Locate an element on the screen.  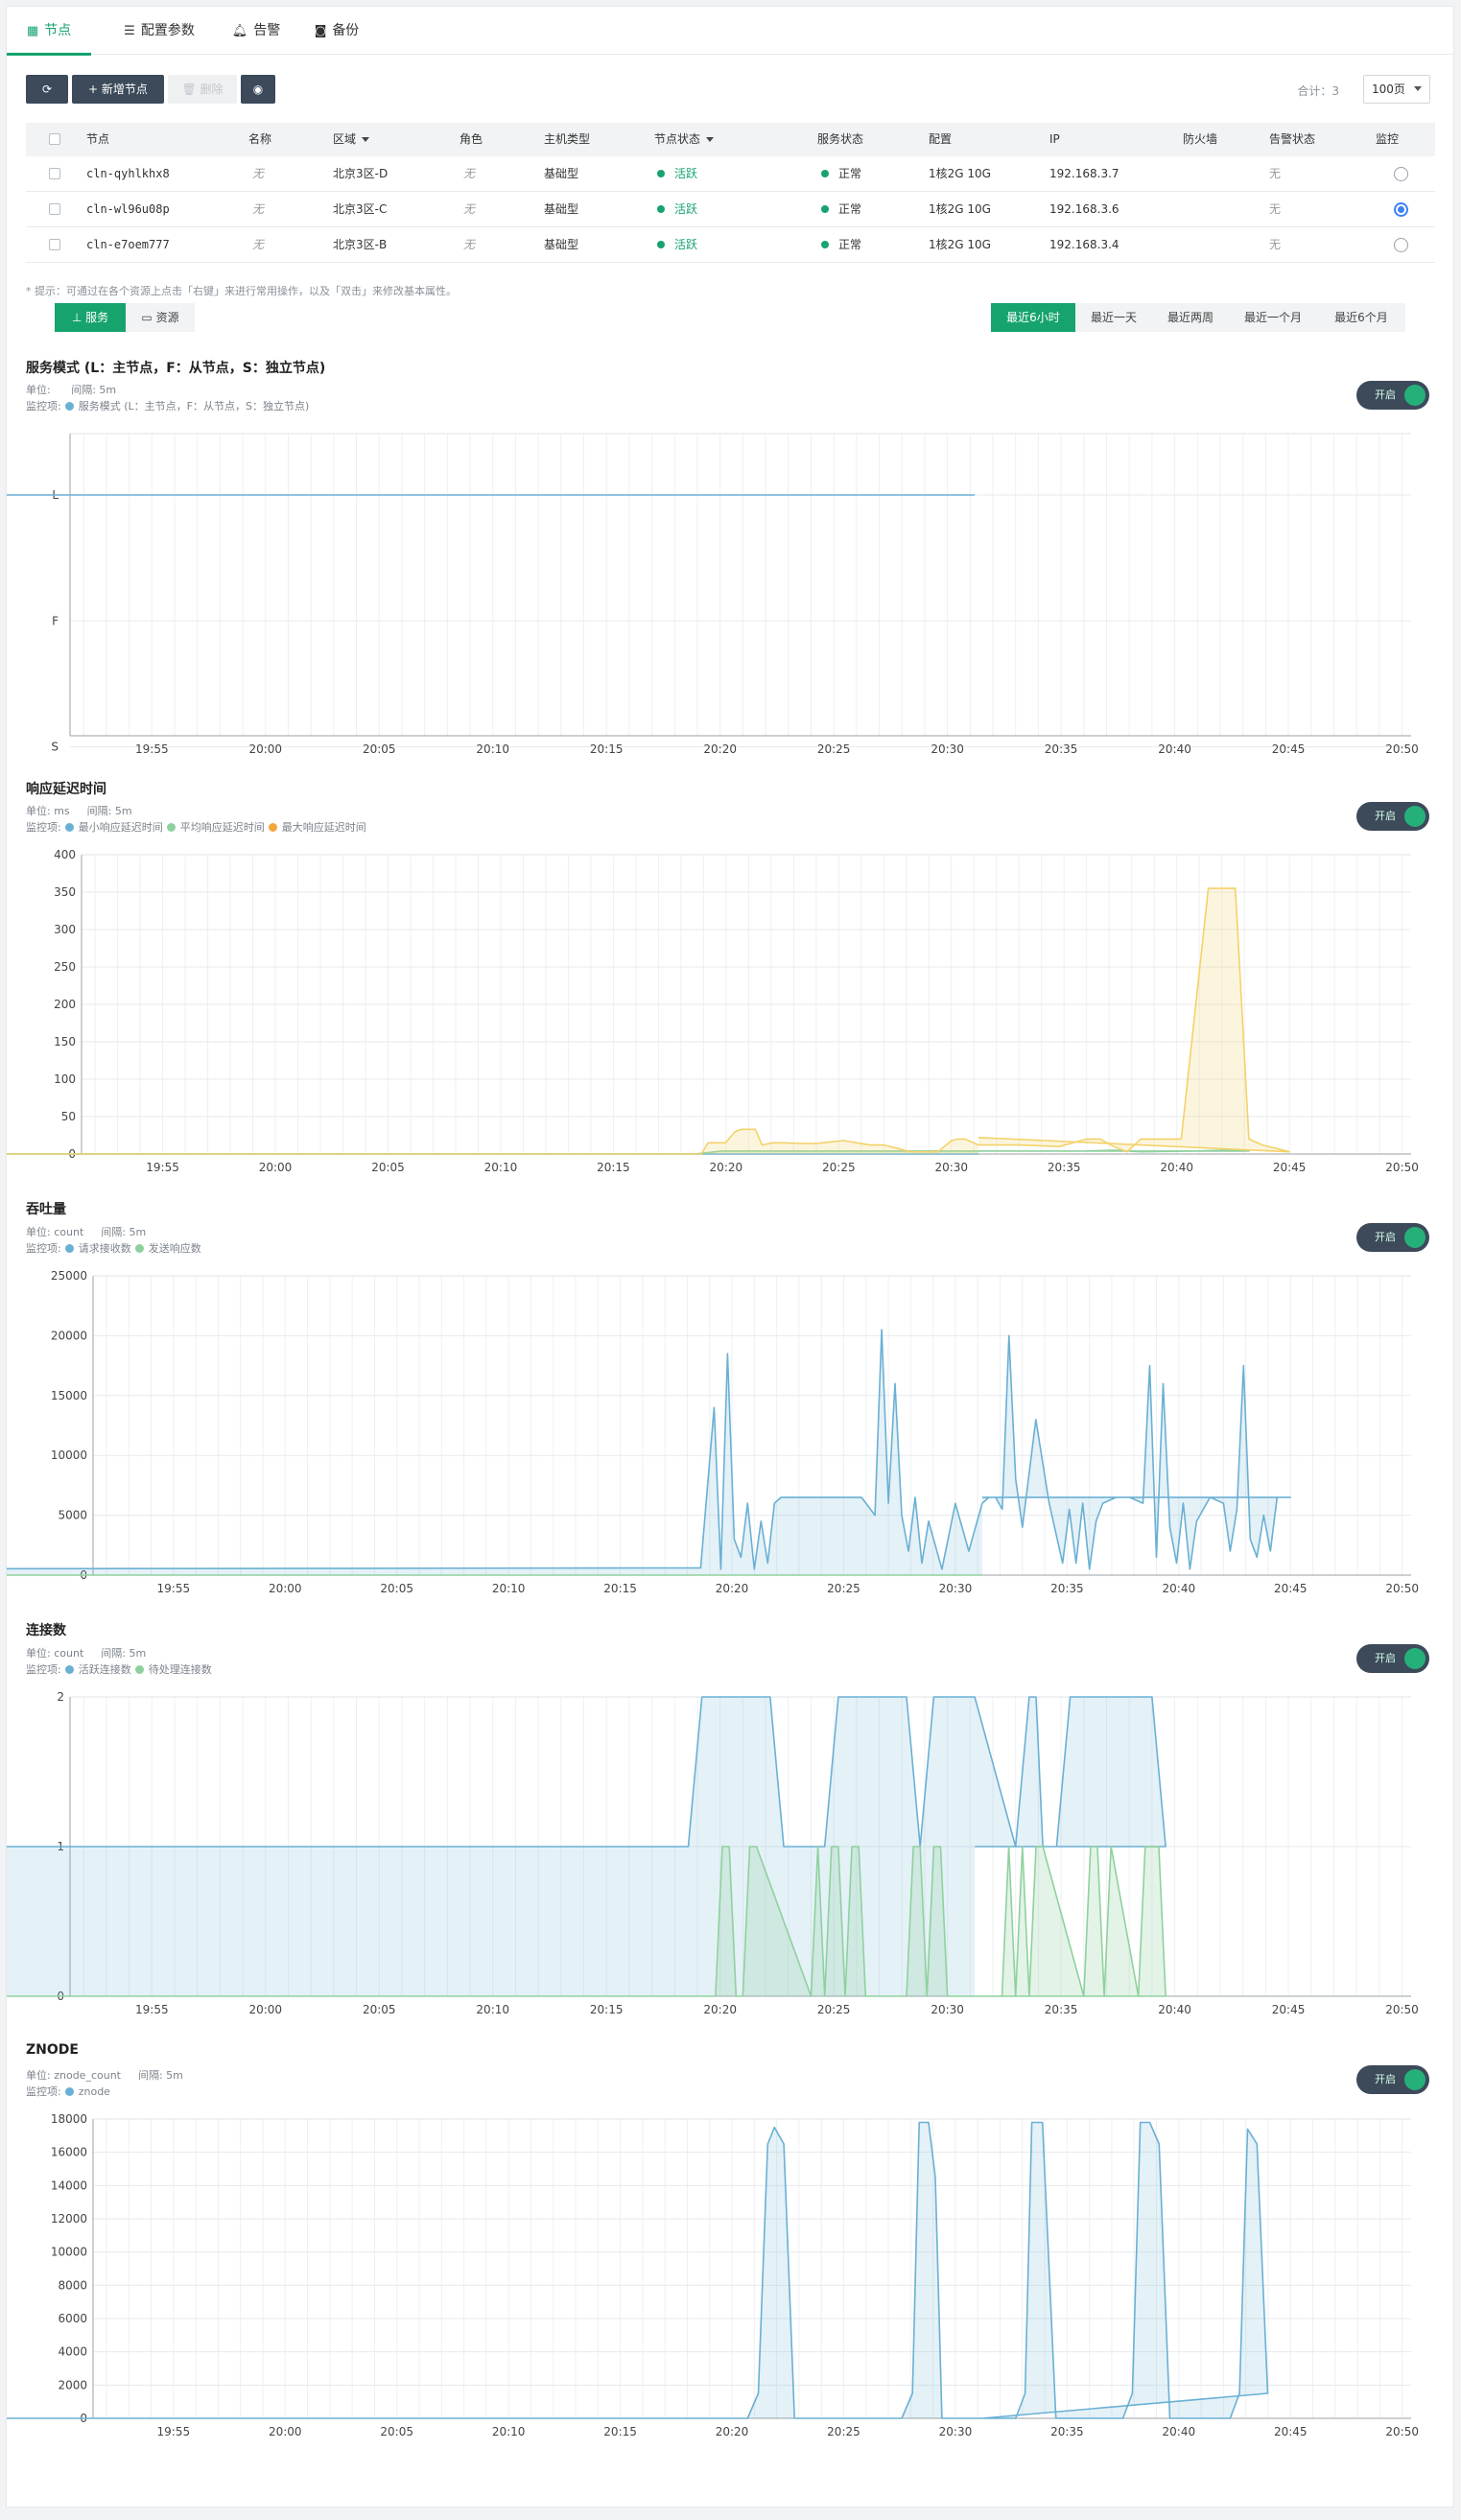
tab-nodes: ▦ 节点 is located at coordinates (49, 32).